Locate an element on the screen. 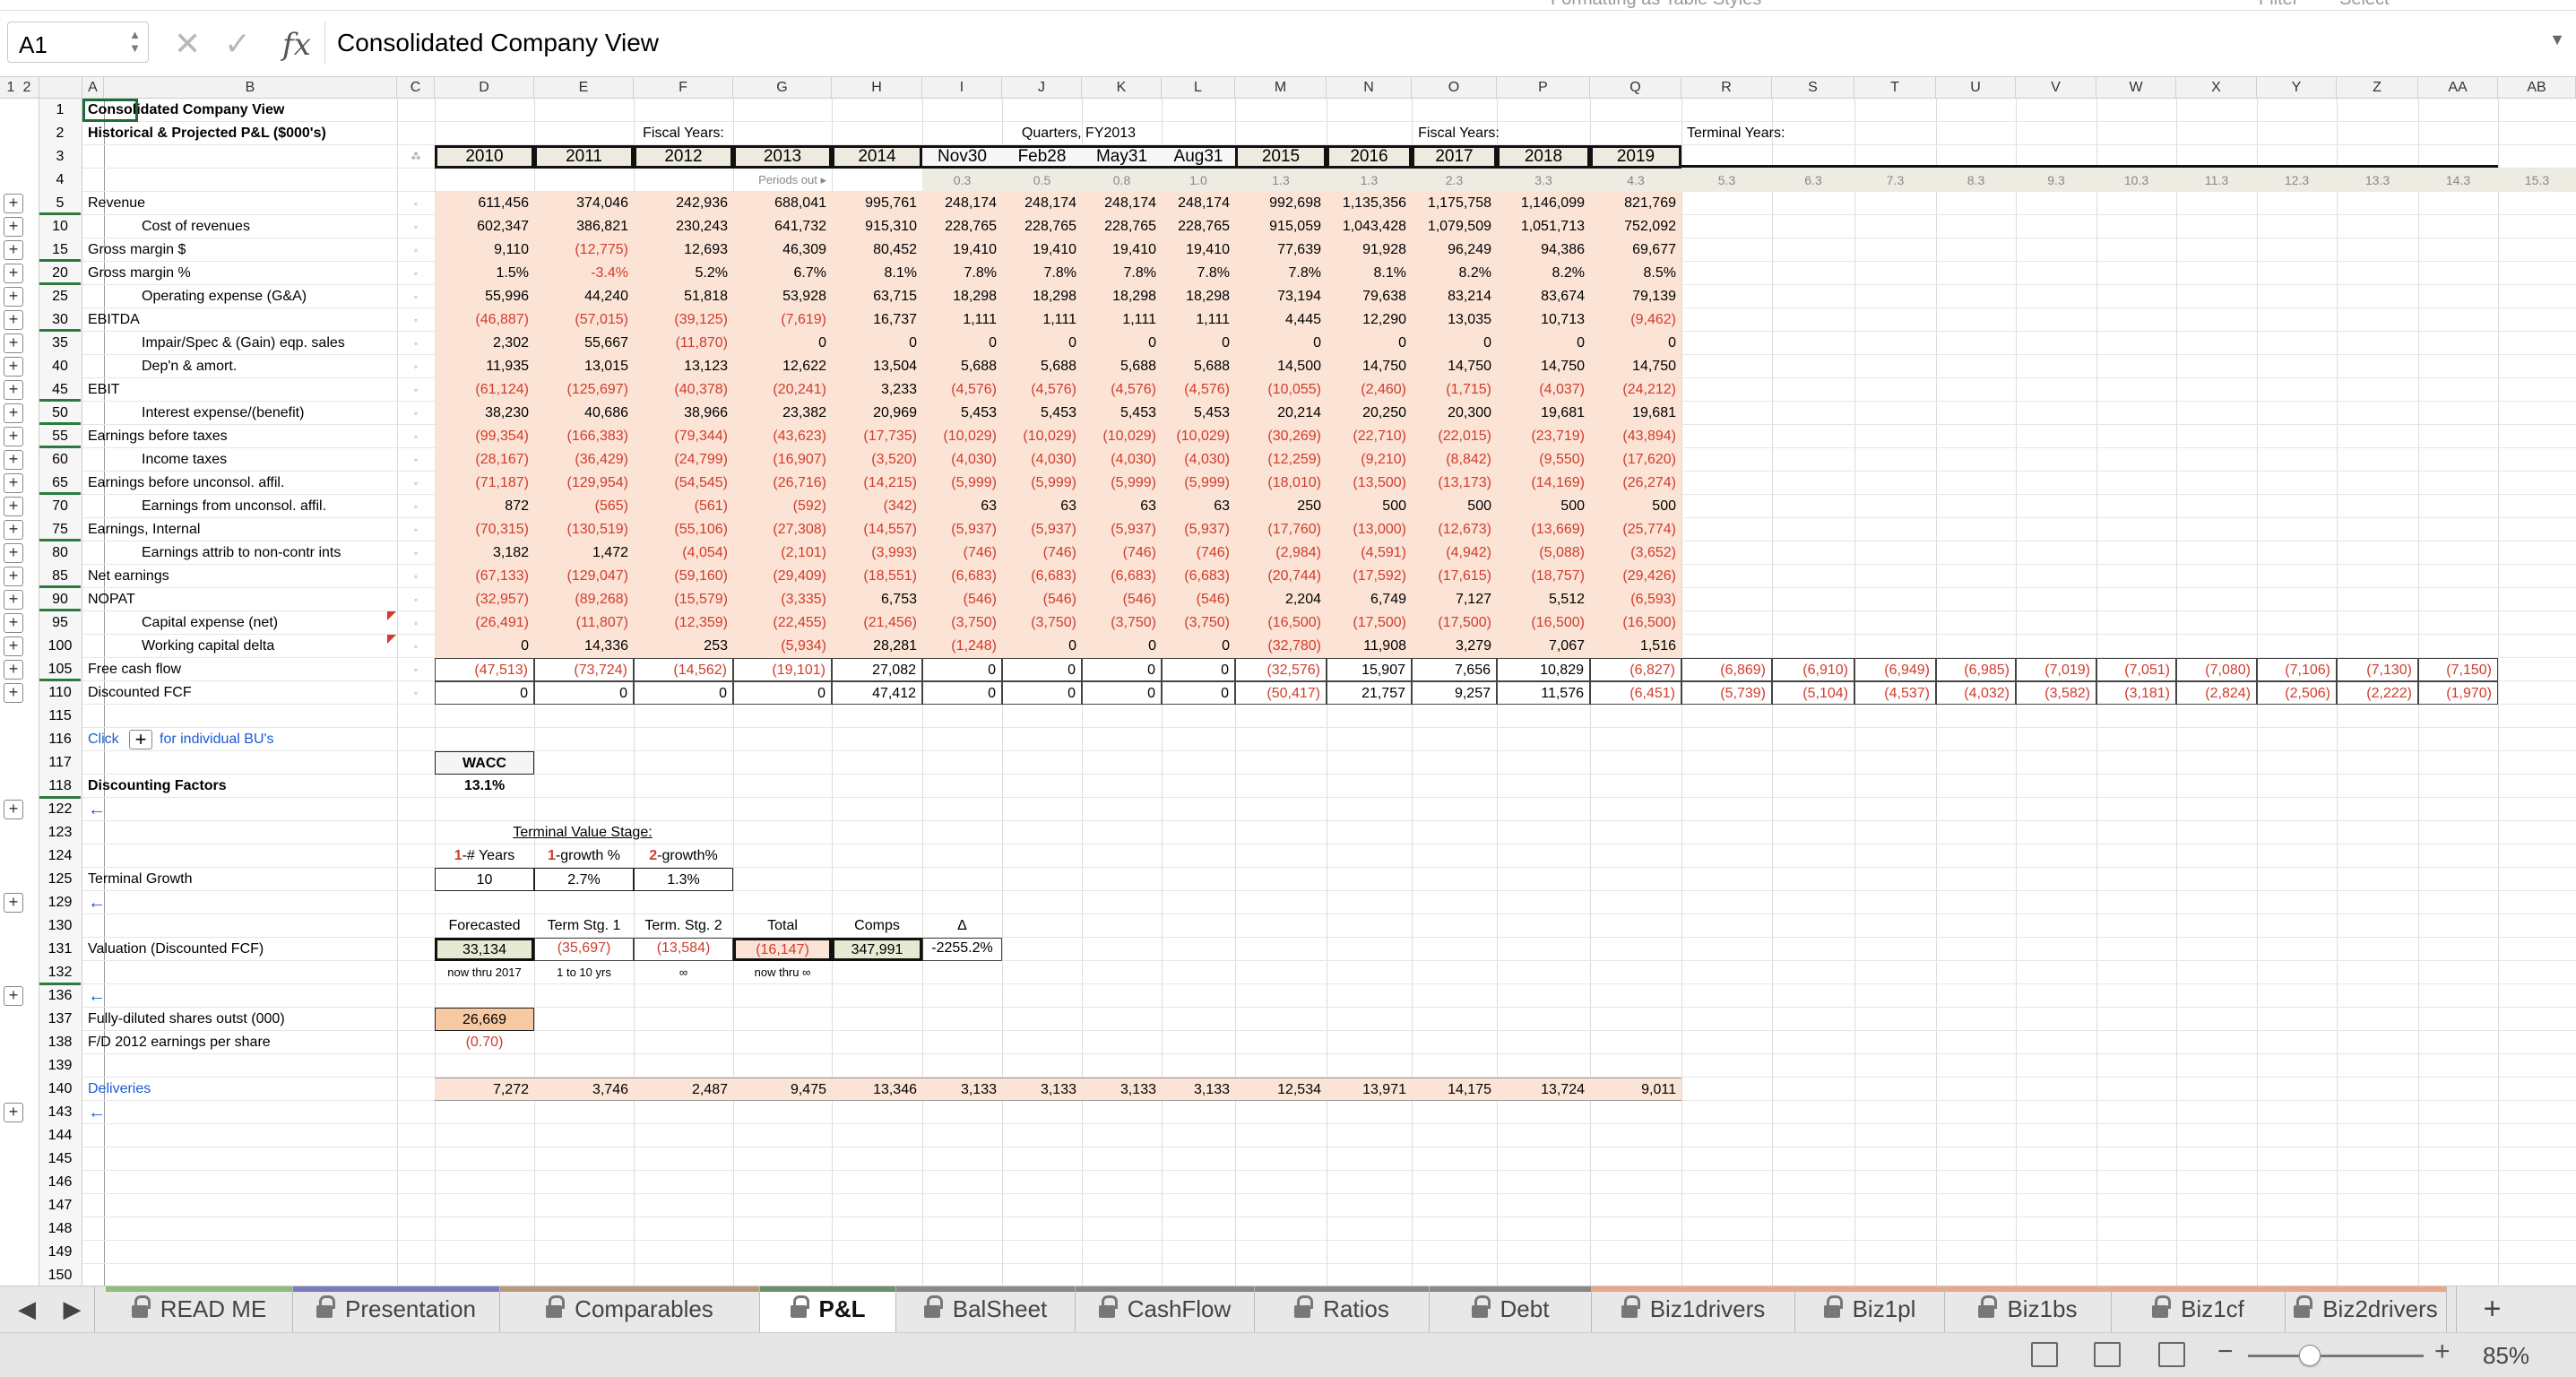 Image resolution: width=2576 pixels, height=1377 pixels. data-cell: 8.1% is located at coordinates (877, 274).